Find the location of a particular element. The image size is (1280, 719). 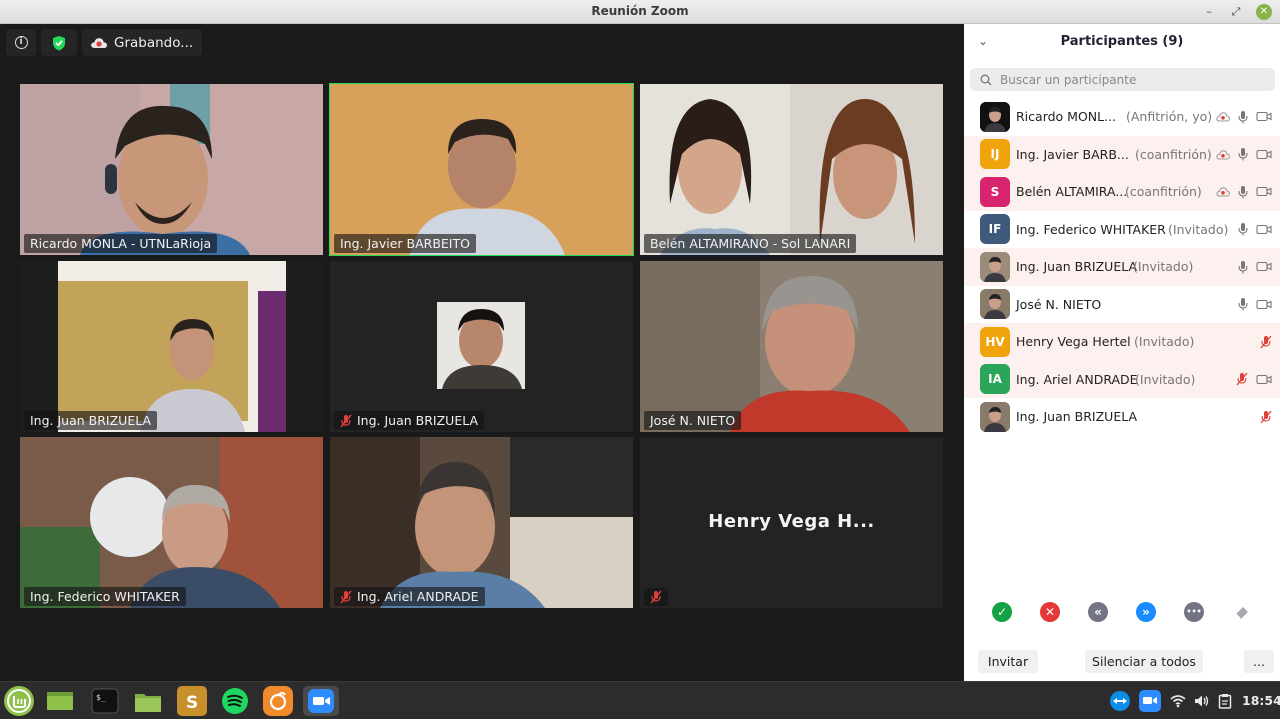

mint-menu-icon is located at coordinates (19, 701).